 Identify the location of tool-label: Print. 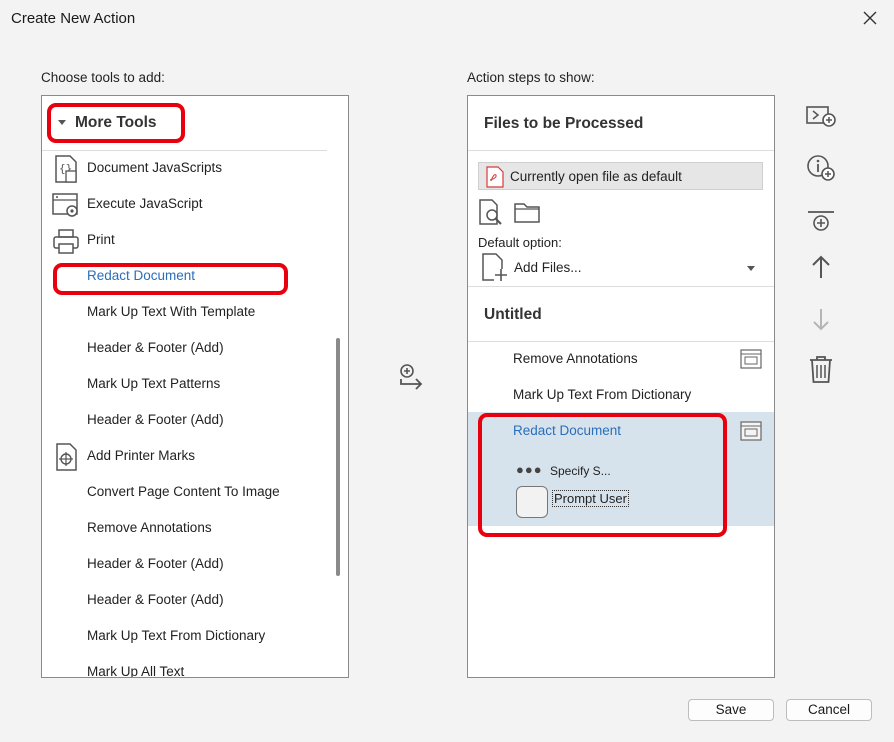
(101, 239).